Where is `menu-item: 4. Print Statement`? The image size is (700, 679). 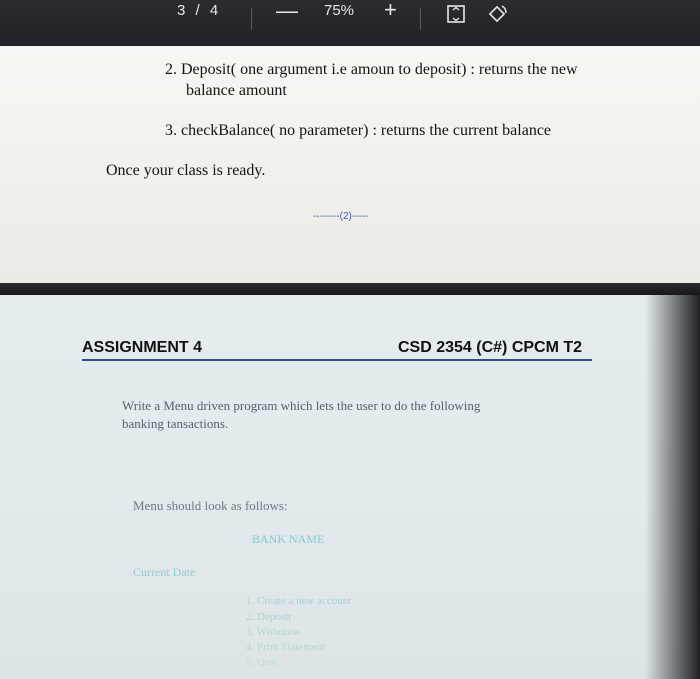 menu-item: 4. Print Statement is located at coordinates (286, 647).